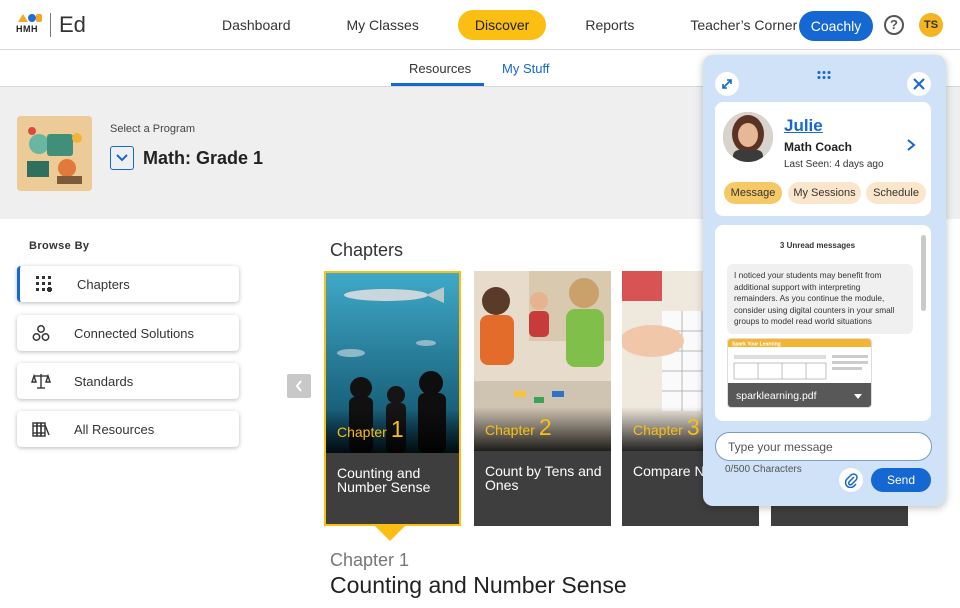 This screenshot has height=608, width=960. What do you see at coordinates (776, 396) in the screenshot?
I see `attachment-filename: sparklearning.pdf` at bounding box center [776, 396].